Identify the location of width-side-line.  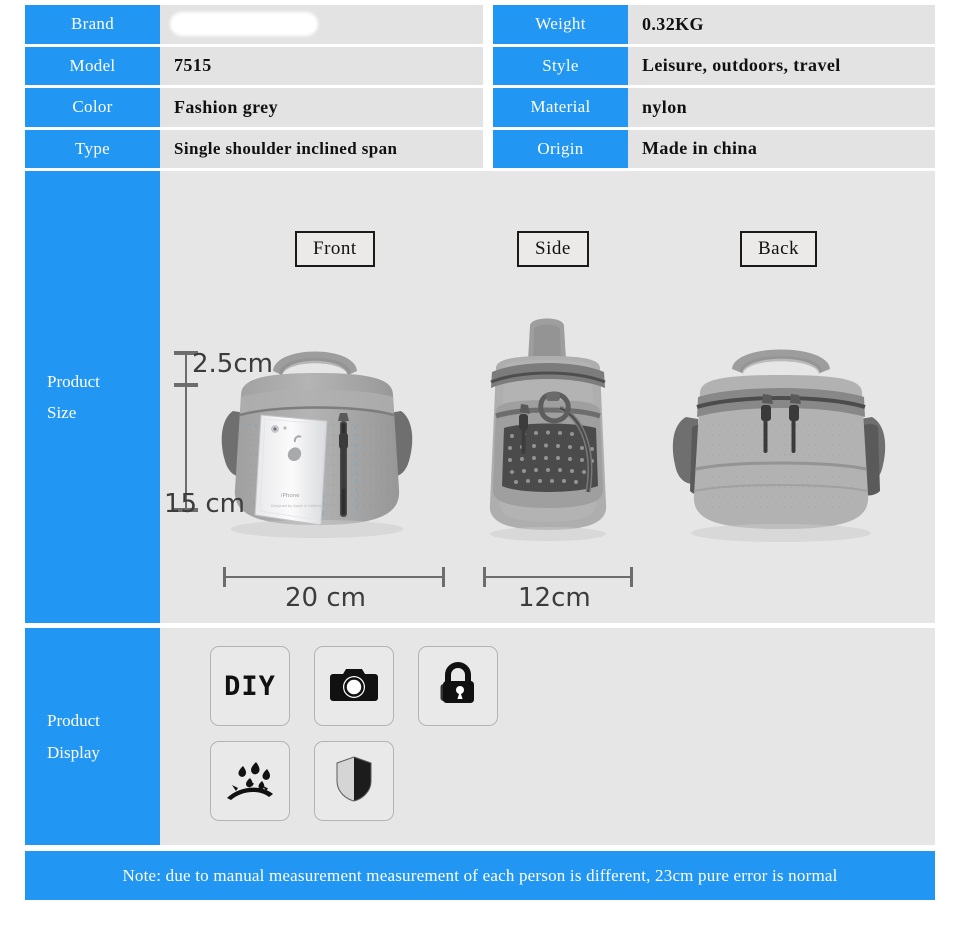
(558, 577).